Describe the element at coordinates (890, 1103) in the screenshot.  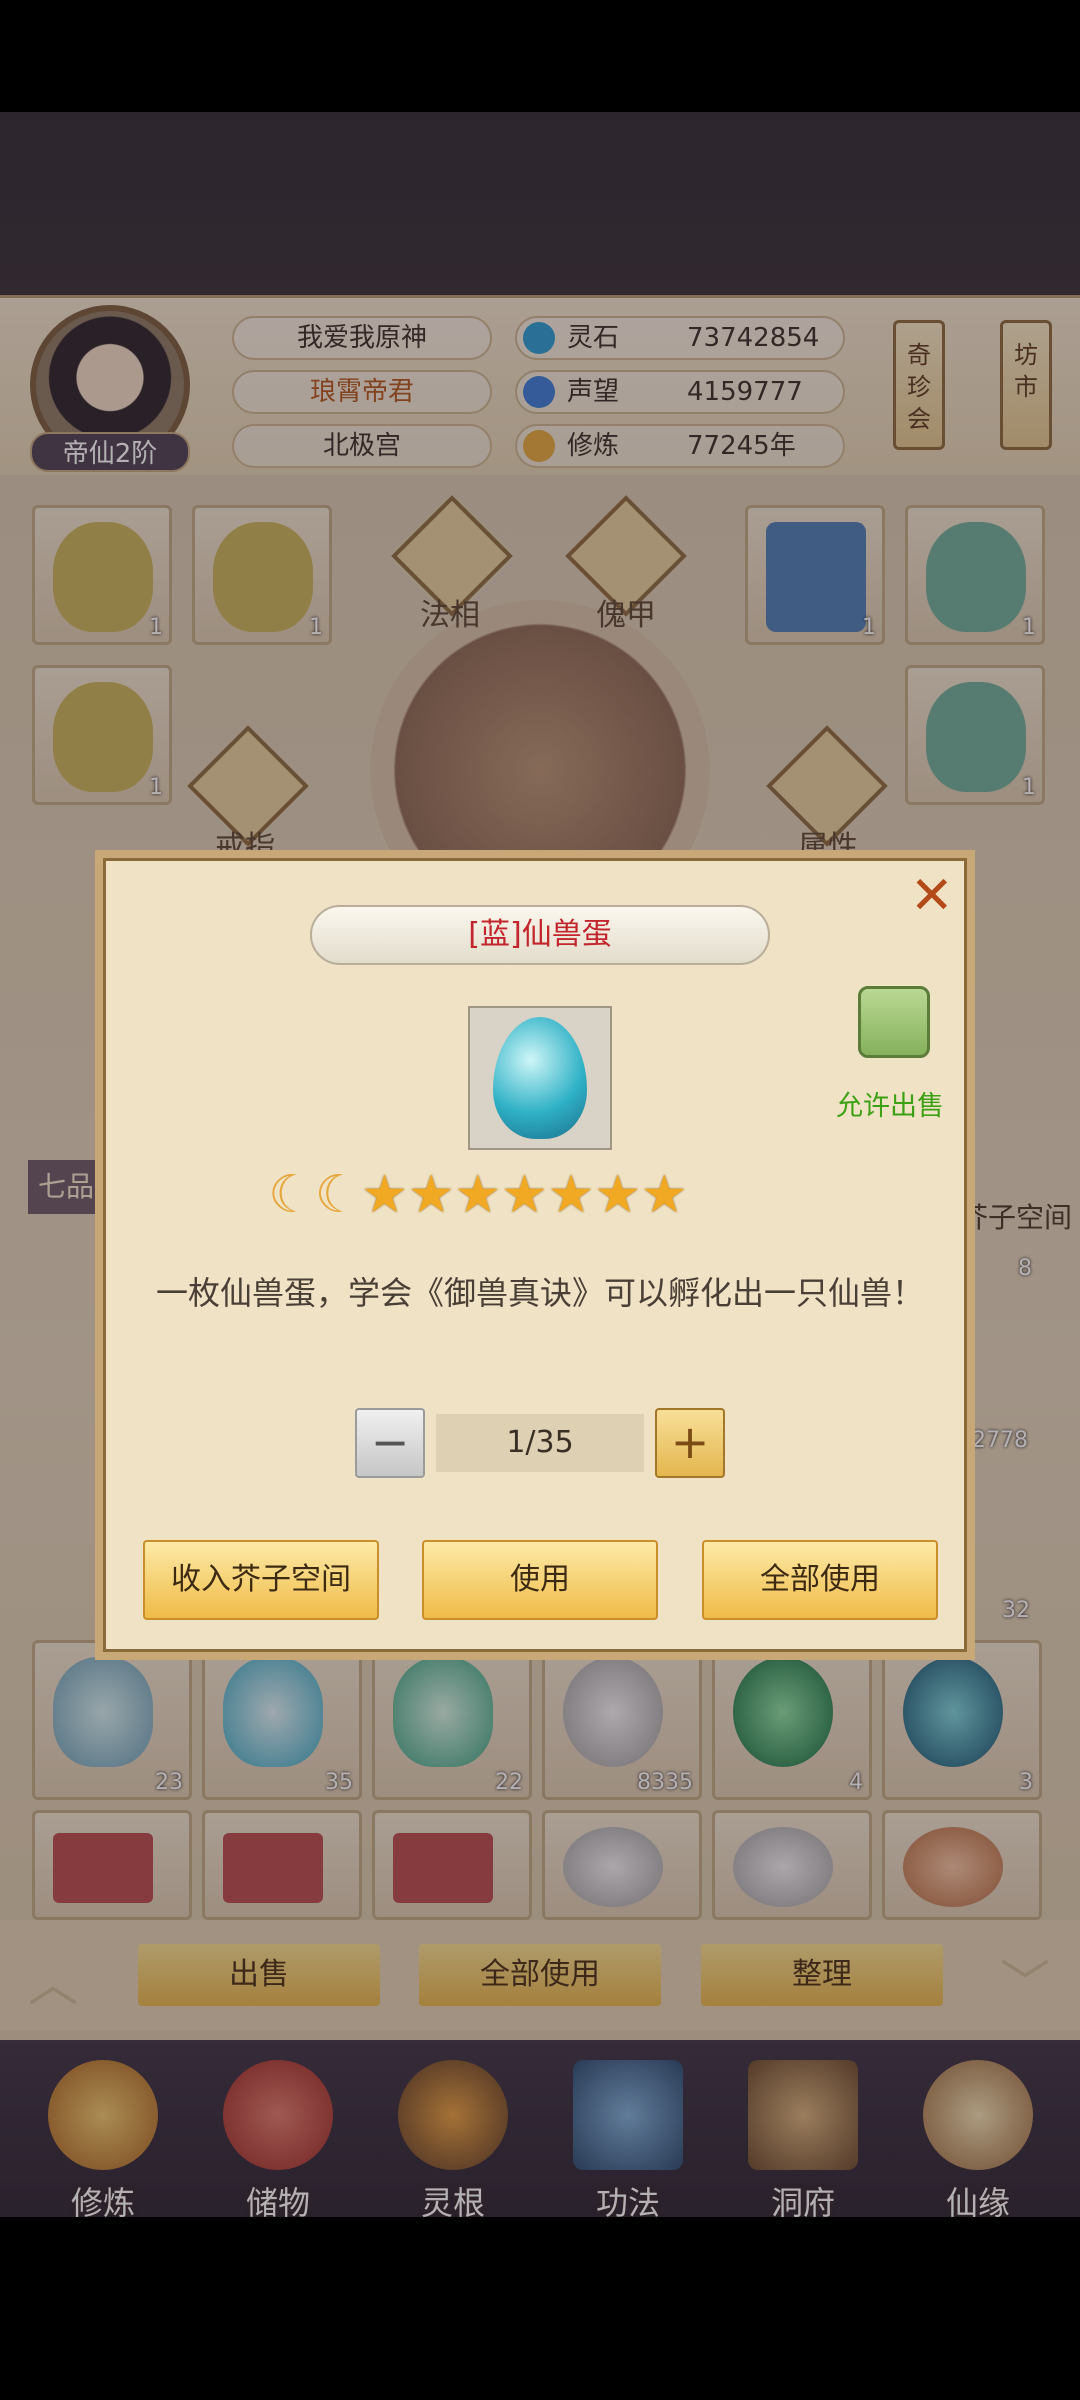
I see `allow-sale-label: 允许出售` at that location.